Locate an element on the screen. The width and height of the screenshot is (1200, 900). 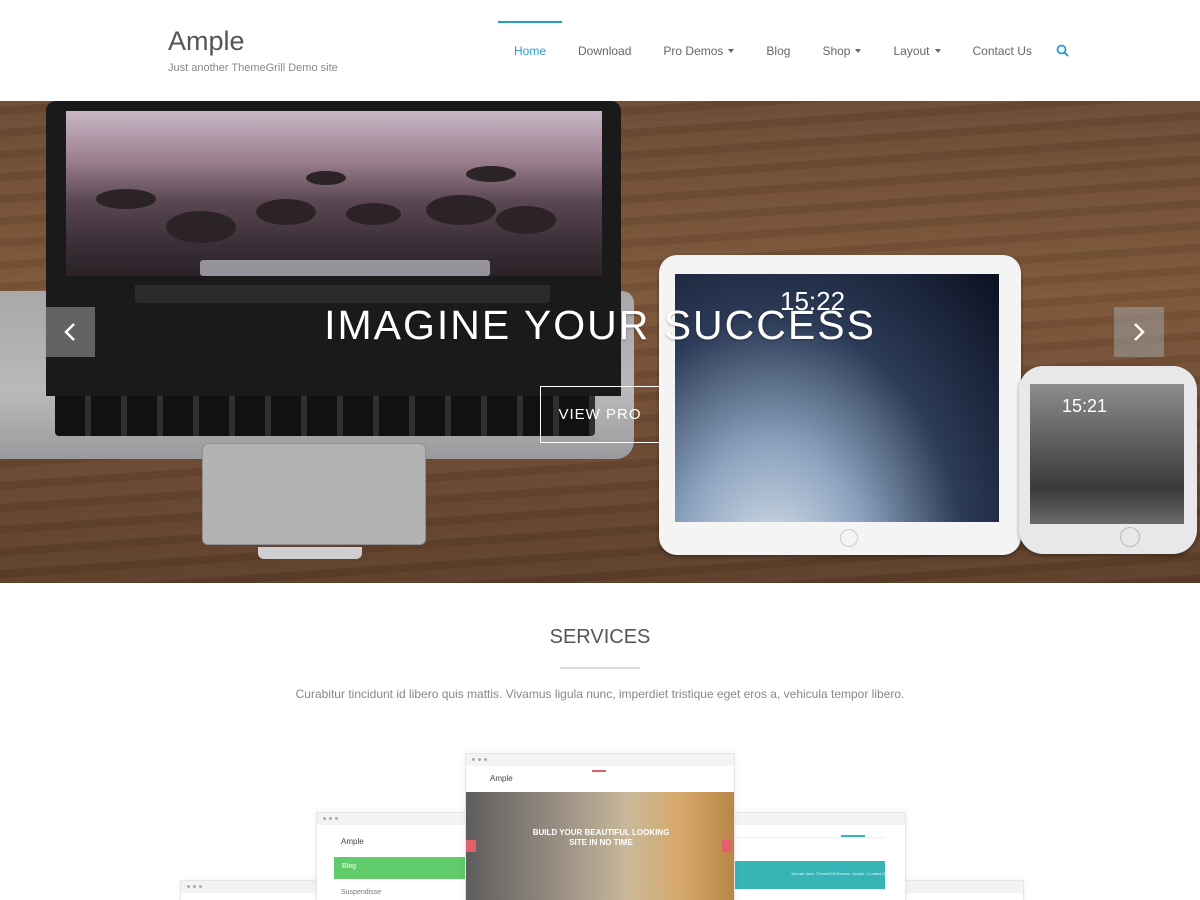
laptop-hinge is located at coordinates (342, 294).